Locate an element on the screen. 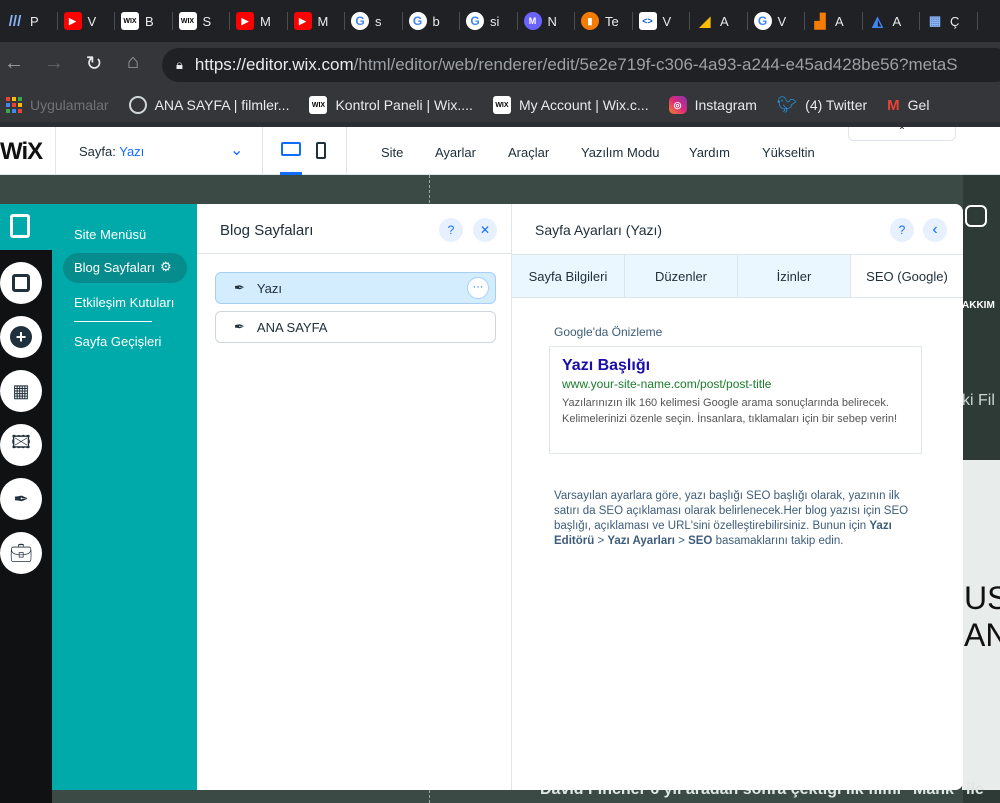 The height and width of the screenshot is (803, 1000). category-site-menu: Site Menüsü is located at coordinates (110, 234).